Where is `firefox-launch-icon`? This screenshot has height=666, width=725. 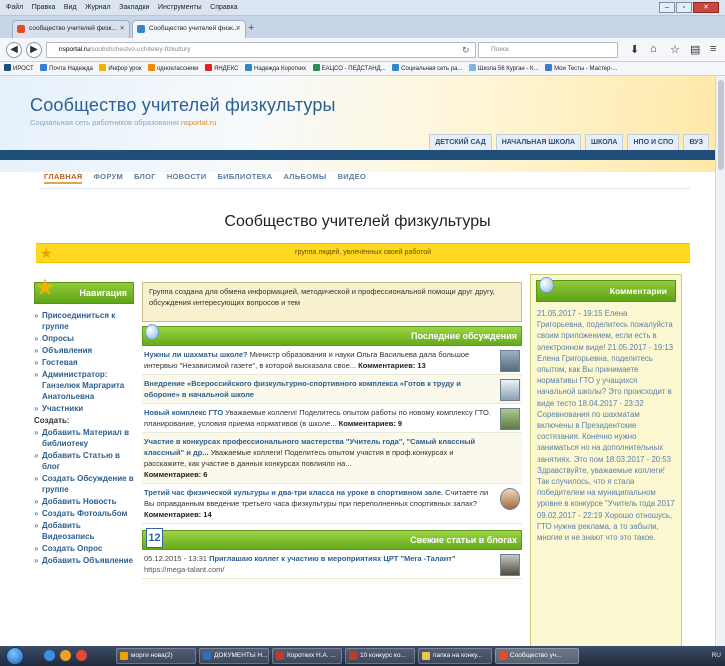 firefox-launch-icon is located at coordinates (81, 655).